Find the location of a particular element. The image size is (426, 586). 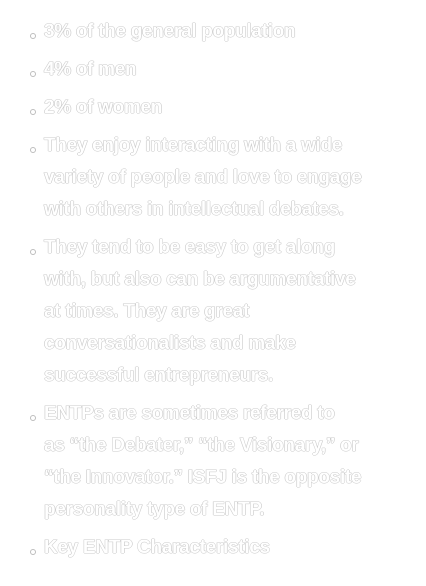

list-item: 3% of the general population is located at coordinates (194, 32).